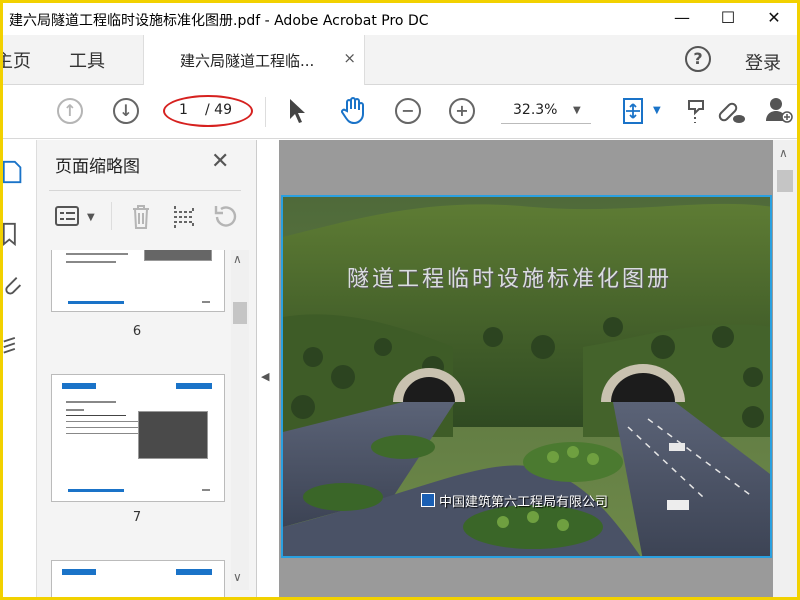 Image resolution: width=800 pixels, height=600 pixels. I want to click on zoom-level-field: 32.3%, so click(535, 110).